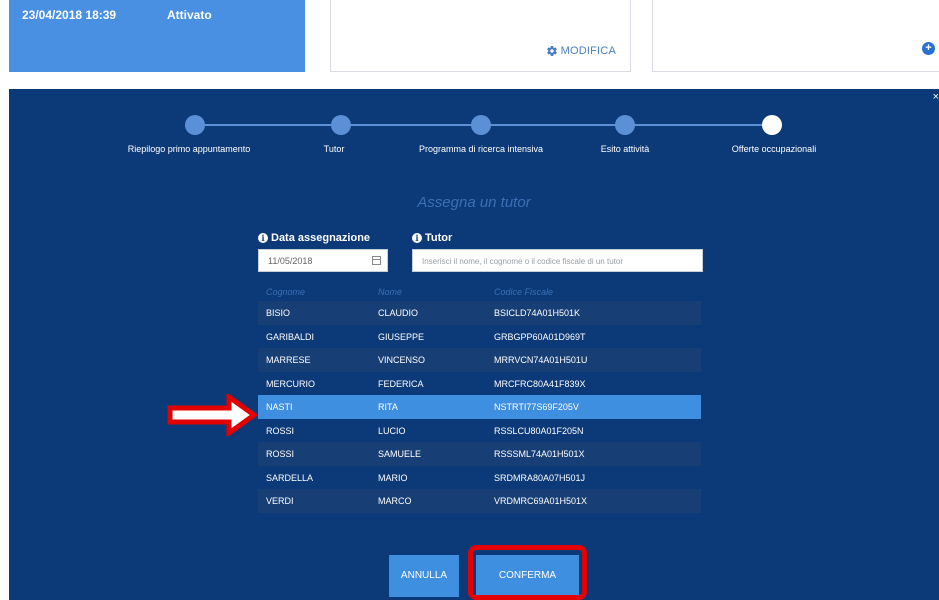 The image size is (939, 600). I want to click on modifica-button: MODIFICA, so click(581, 51).